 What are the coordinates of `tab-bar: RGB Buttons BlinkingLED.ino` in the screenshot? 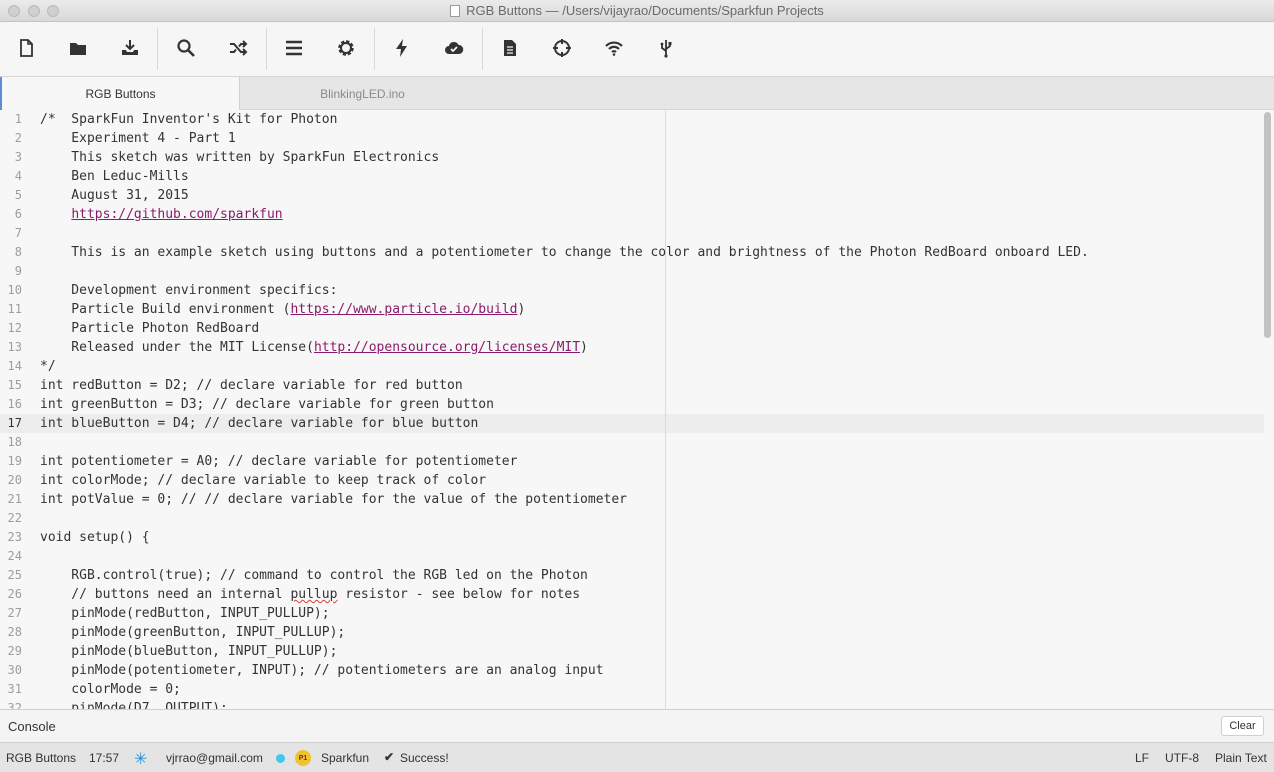 It's located at (637, 93).